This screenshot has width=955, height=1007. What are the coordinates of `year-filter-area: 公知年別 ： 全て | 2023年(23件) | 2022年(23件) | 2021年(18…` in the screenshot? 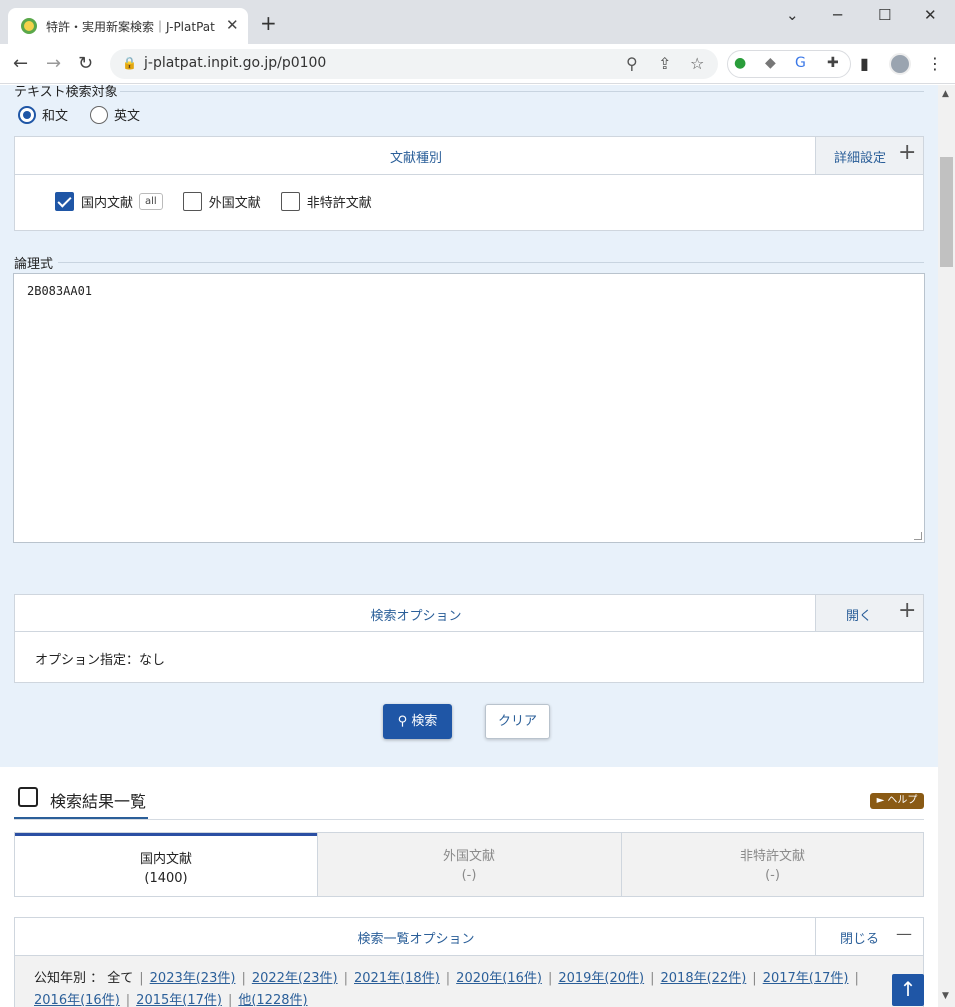 It's located at (469, 981).